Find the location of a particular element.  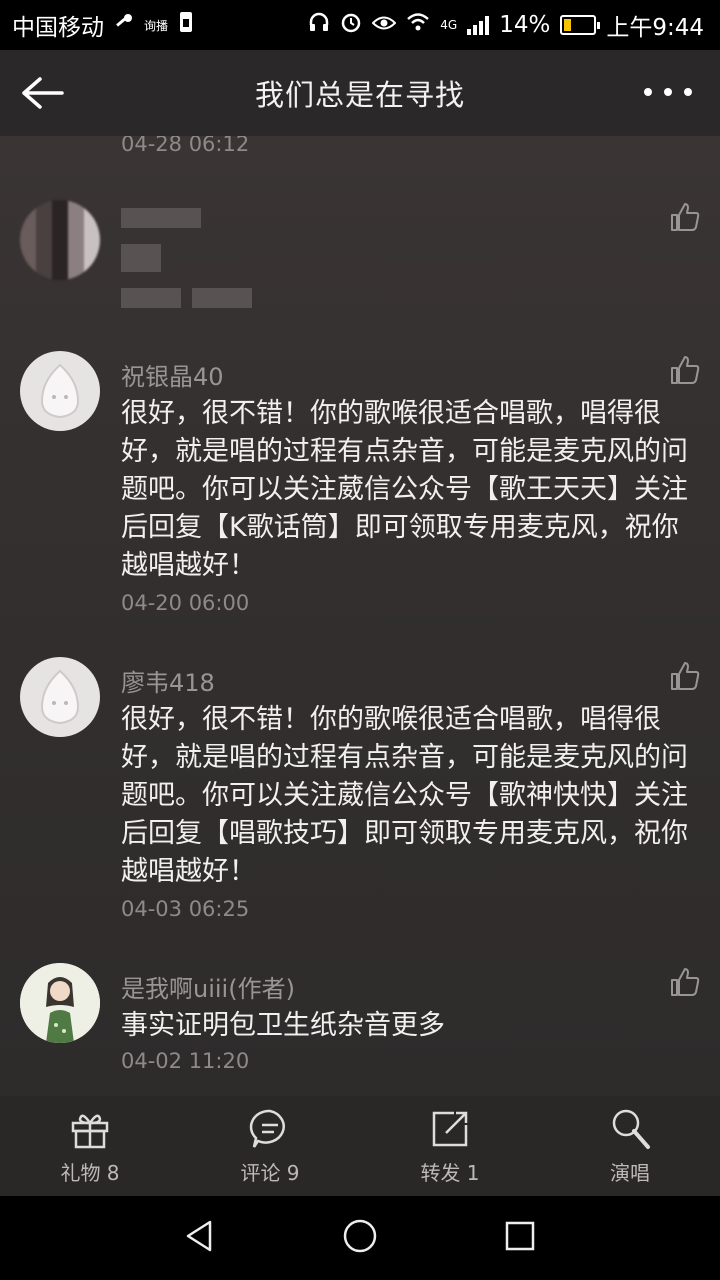

hd-label: 询播 is located at coordinates (156, 25).